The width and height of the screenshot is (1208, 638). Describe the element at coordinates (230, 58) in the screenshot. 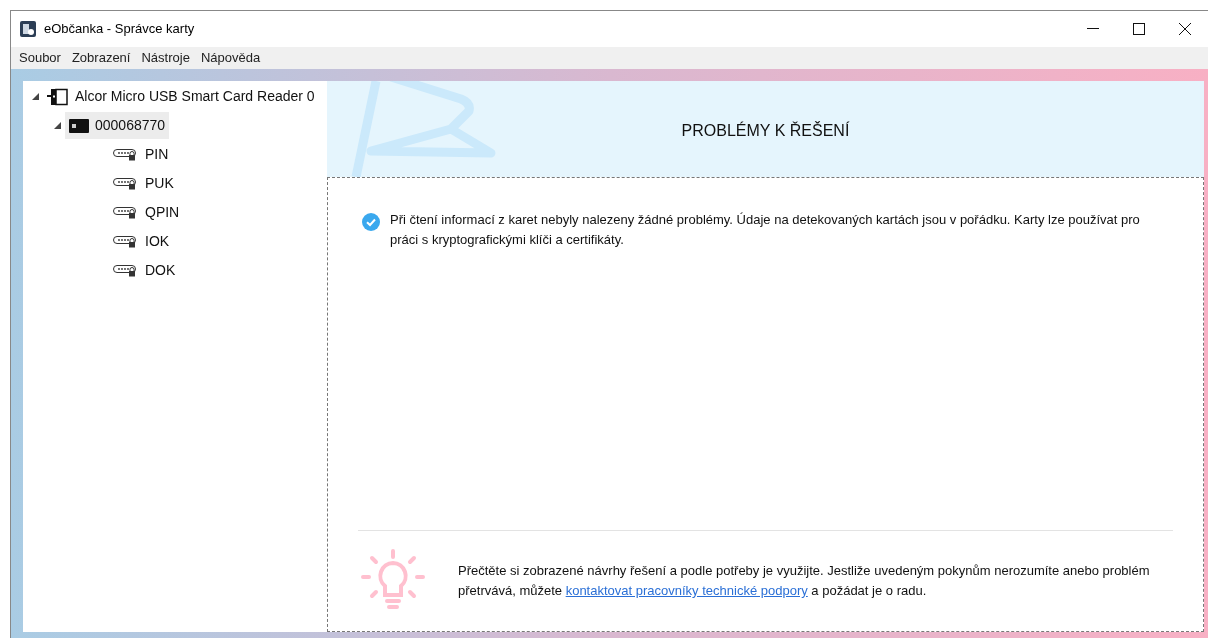

I see `menu-item: Nápověda` at that location.